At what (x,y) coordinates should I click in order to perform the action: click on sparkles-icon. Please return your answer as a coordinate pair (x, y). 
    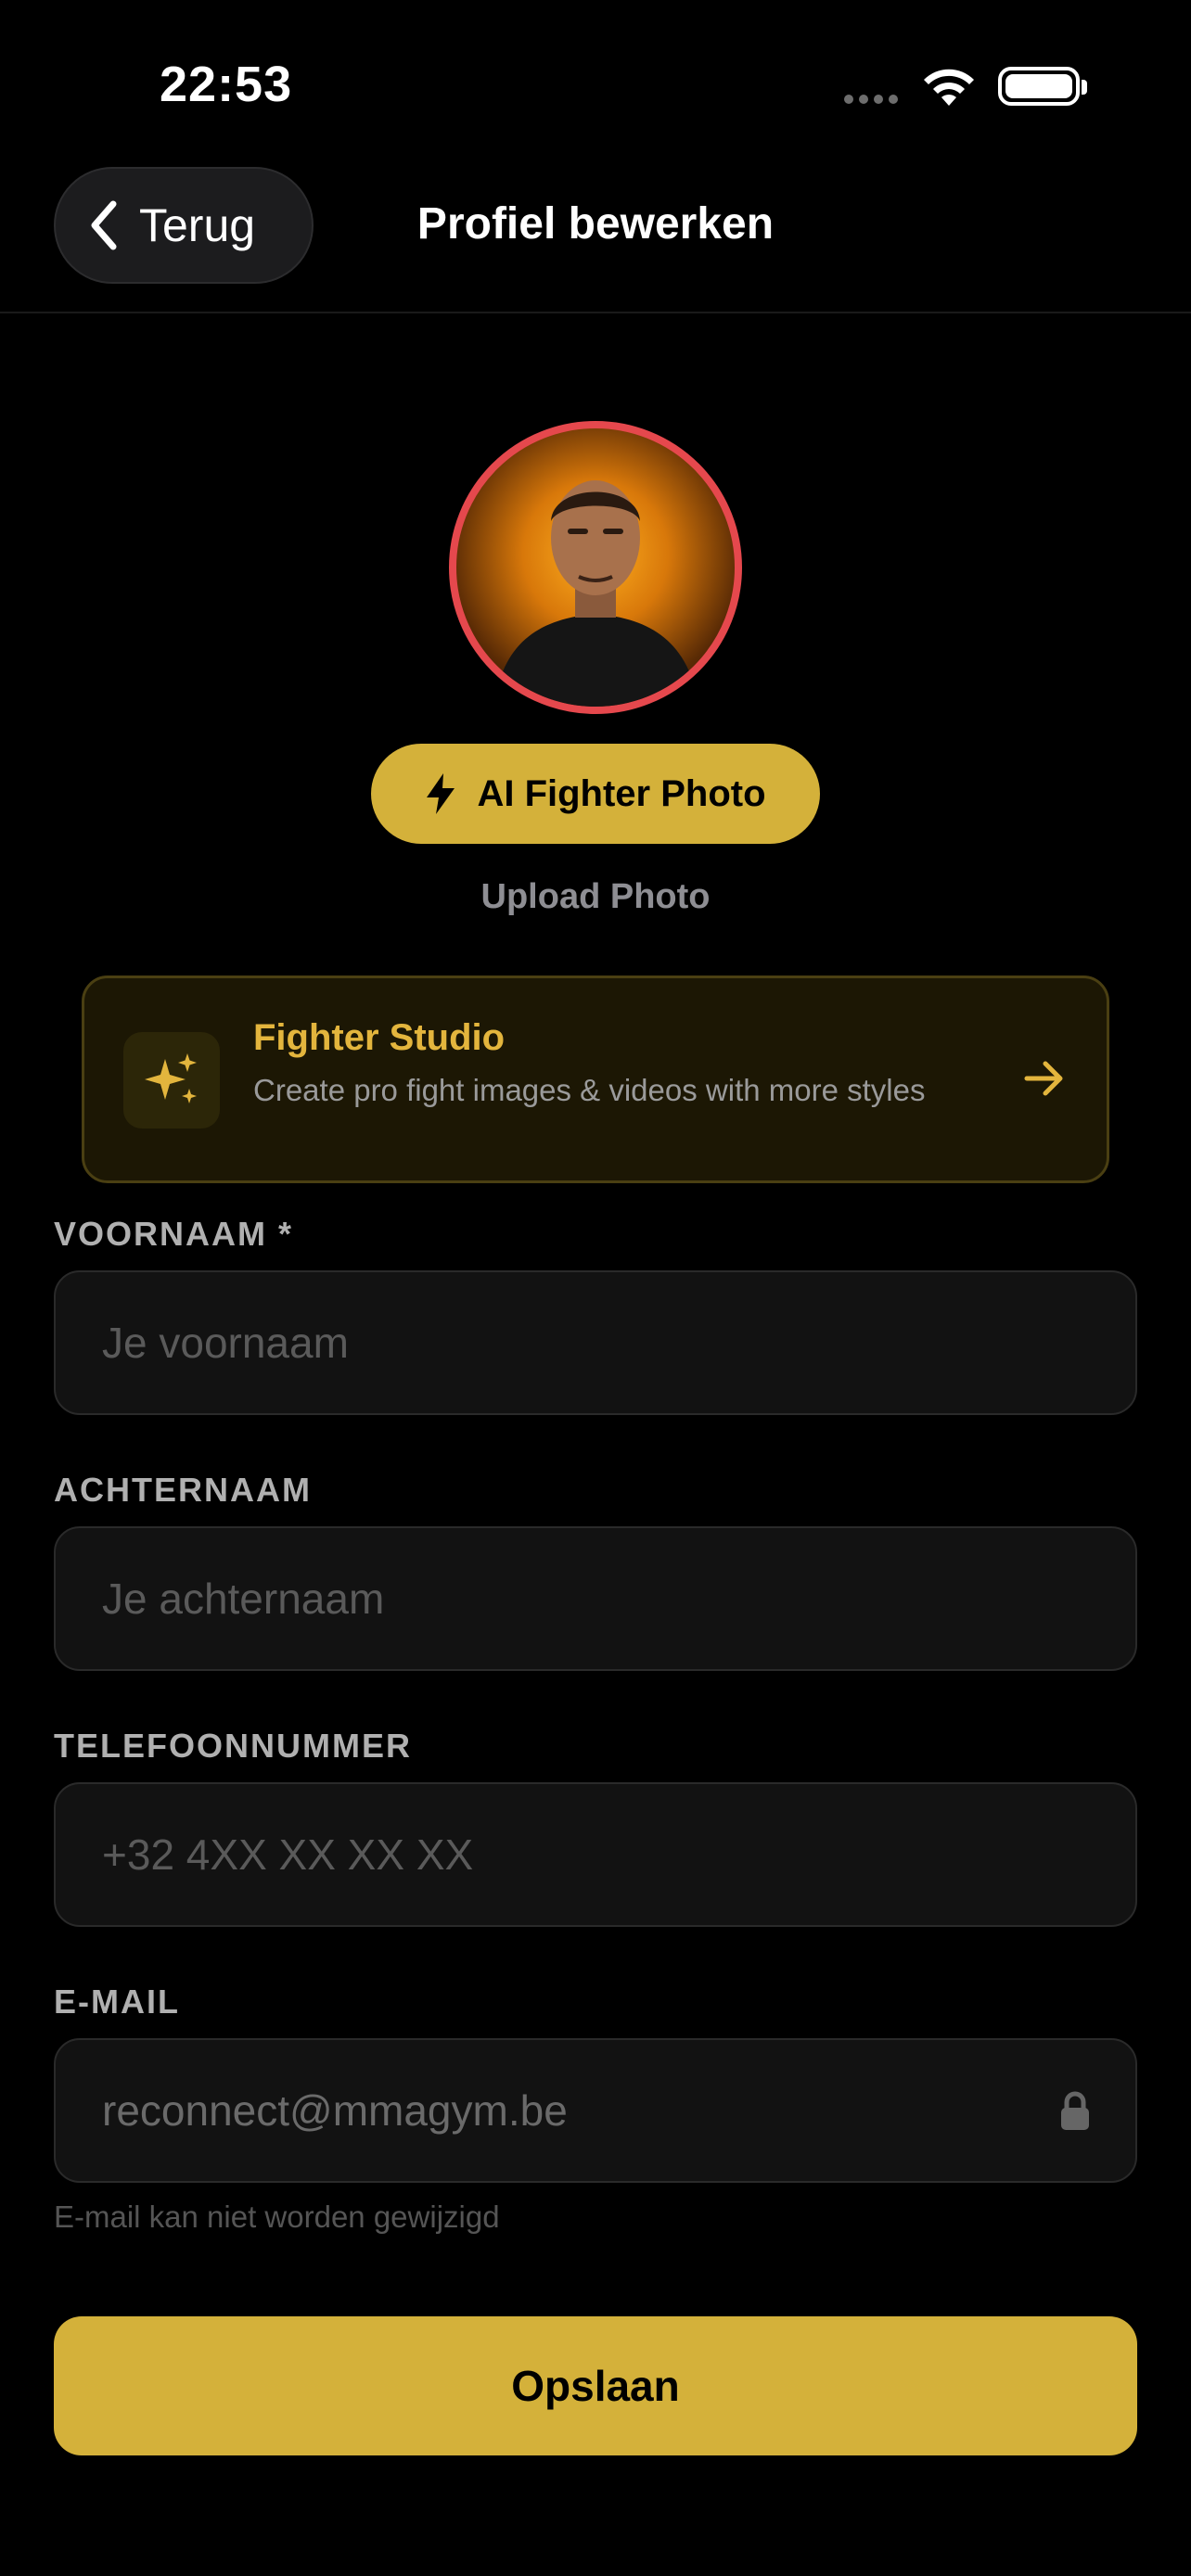
    Looking at the image, I should click on (171, 1078).